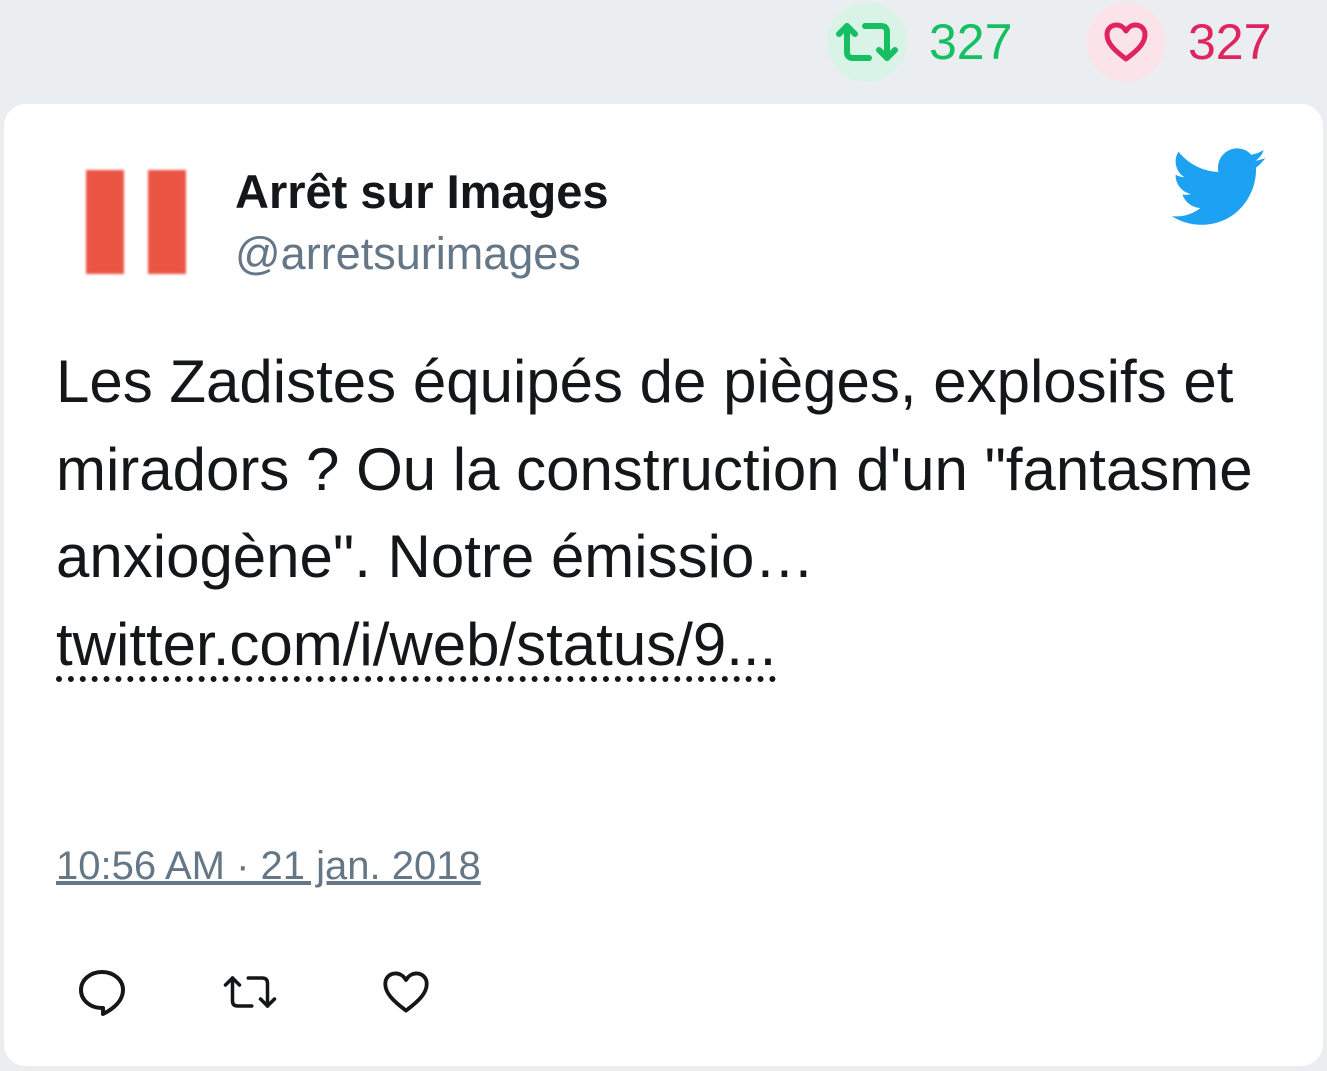  I want to click on retweet-stat: 327, so click(919, 42).